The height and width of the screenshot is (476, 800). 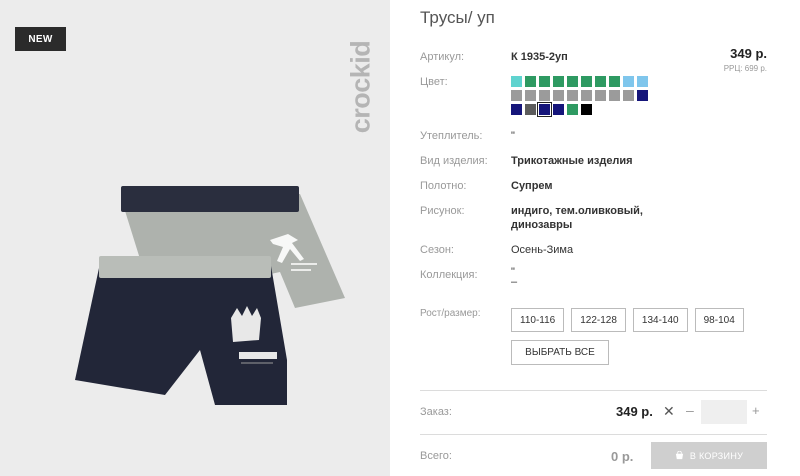 I want to click on new-badge: NEW, so click(x=40, y=39).